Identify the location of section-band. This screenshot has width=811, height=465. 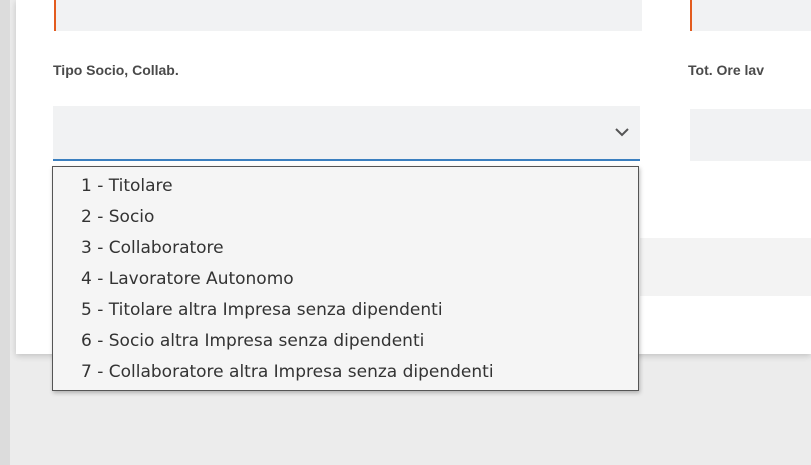
(725, 267).